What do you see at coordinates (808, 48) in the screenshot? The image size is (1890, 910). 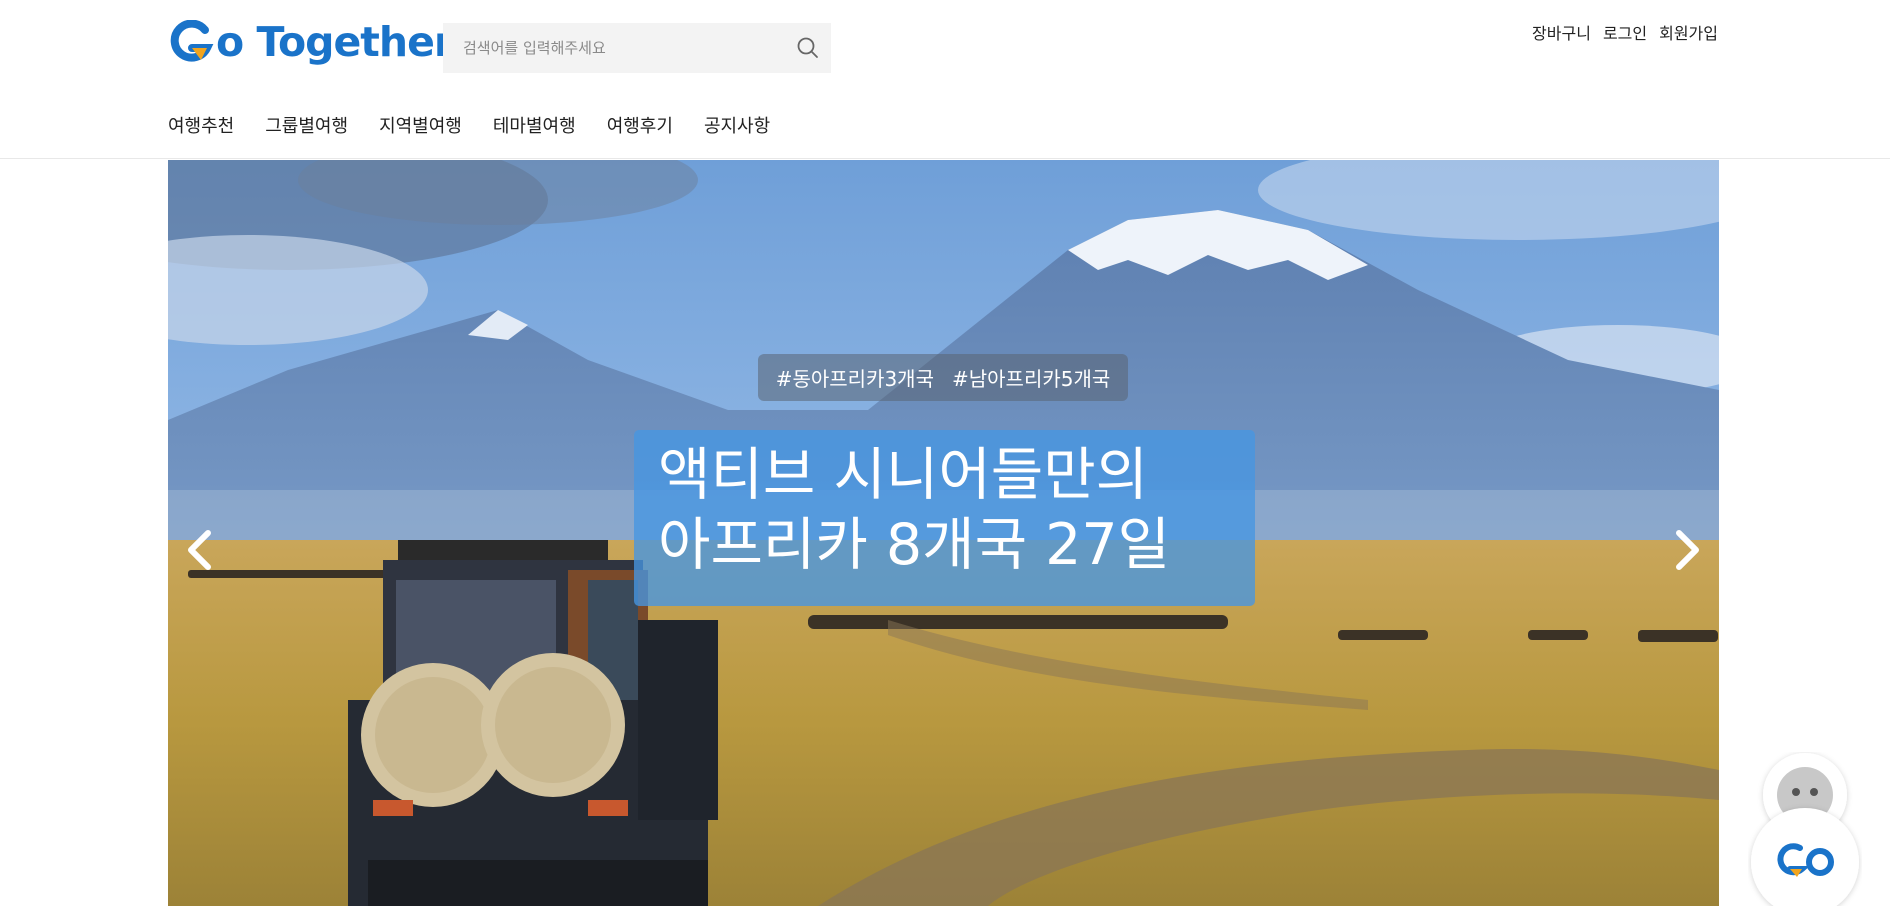 I see `search-icon` at bounding box center [808, 48].